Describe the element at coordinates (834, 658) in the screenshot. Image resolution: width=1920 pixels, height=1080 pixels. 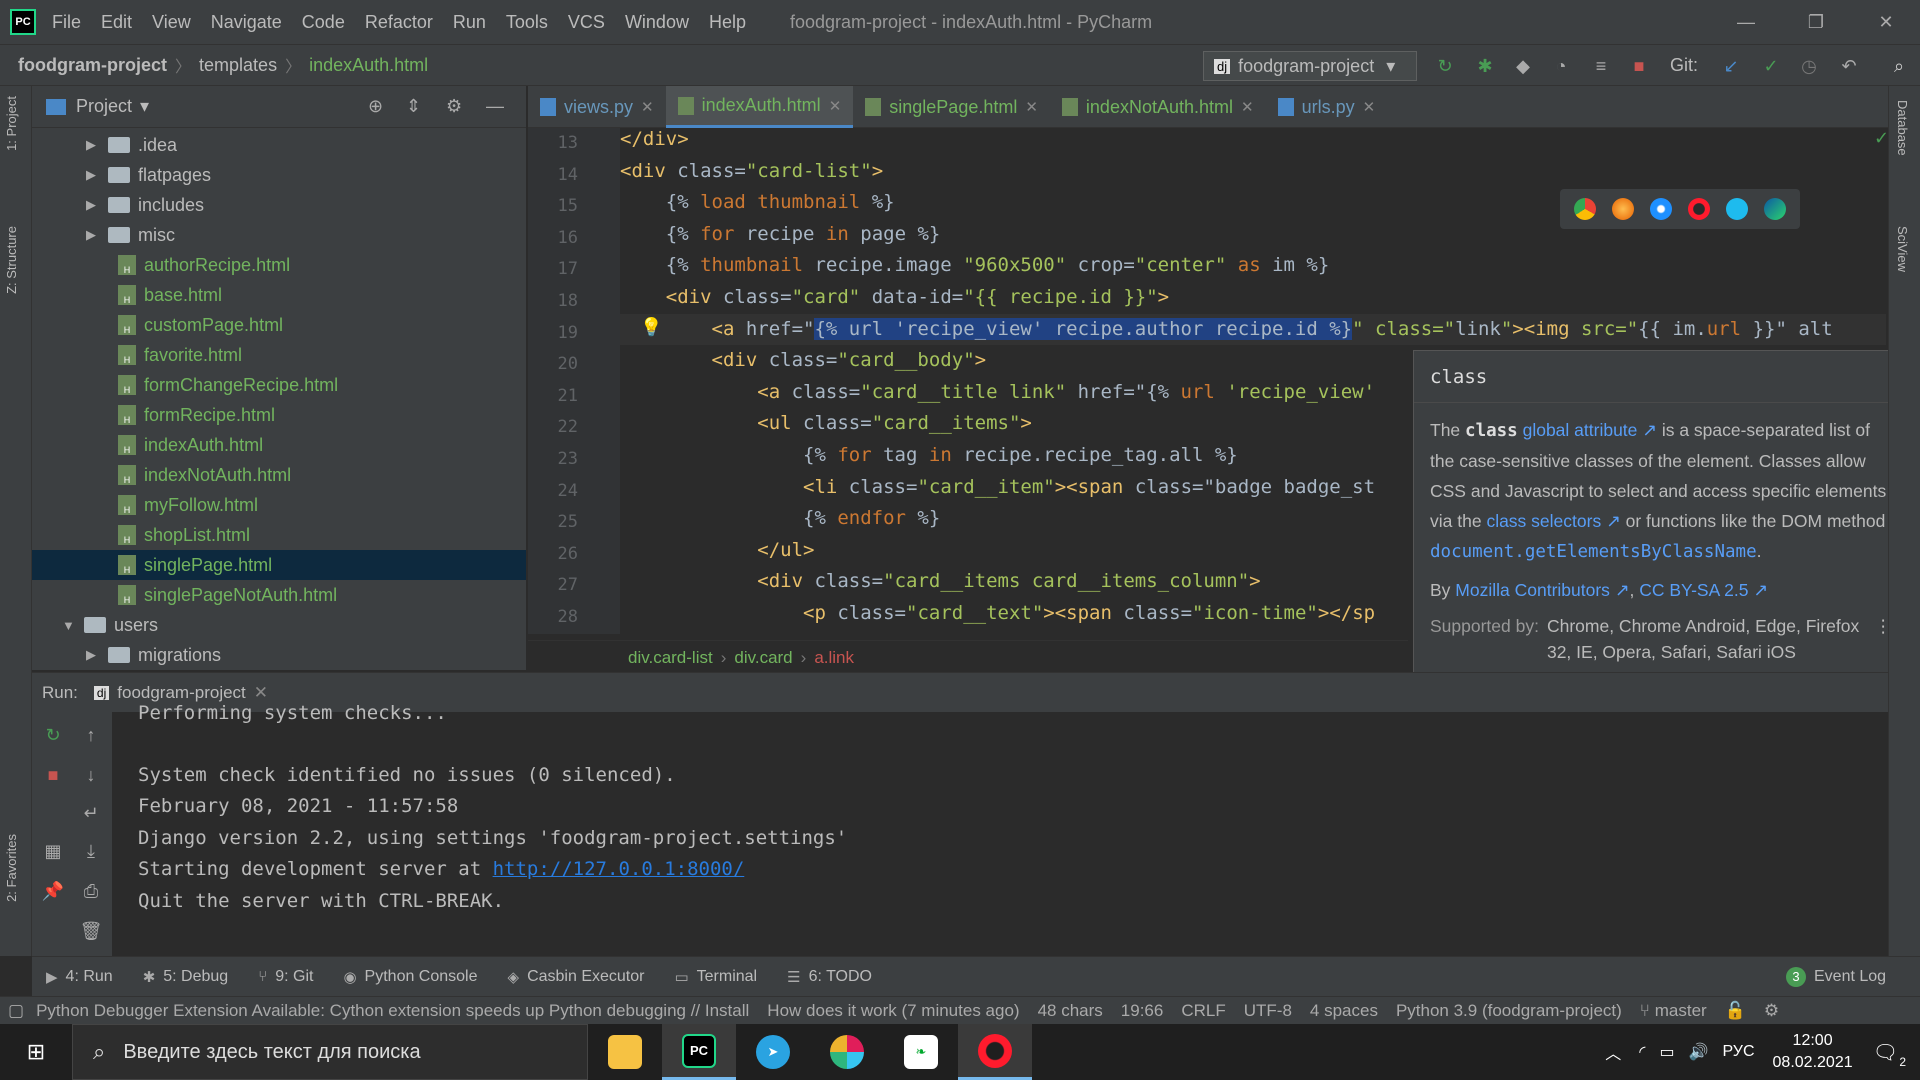
I see `breadcrumb-a-link: a.link` at that location.